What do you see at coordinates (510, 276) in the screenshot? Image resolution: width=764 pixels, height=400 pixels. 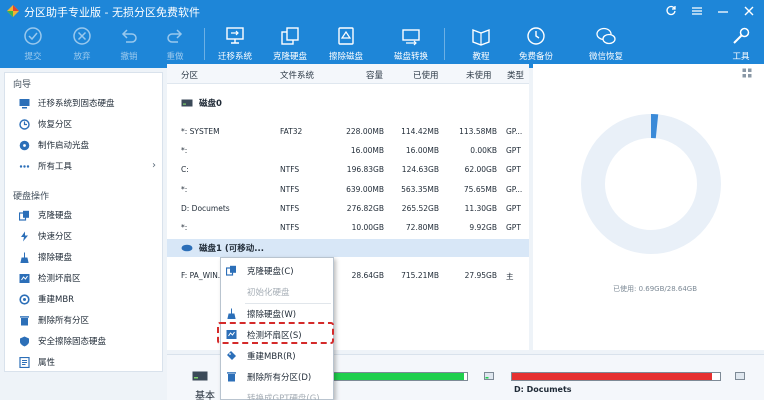 I see `table-cell: 主` at bounding box center [510, 276].